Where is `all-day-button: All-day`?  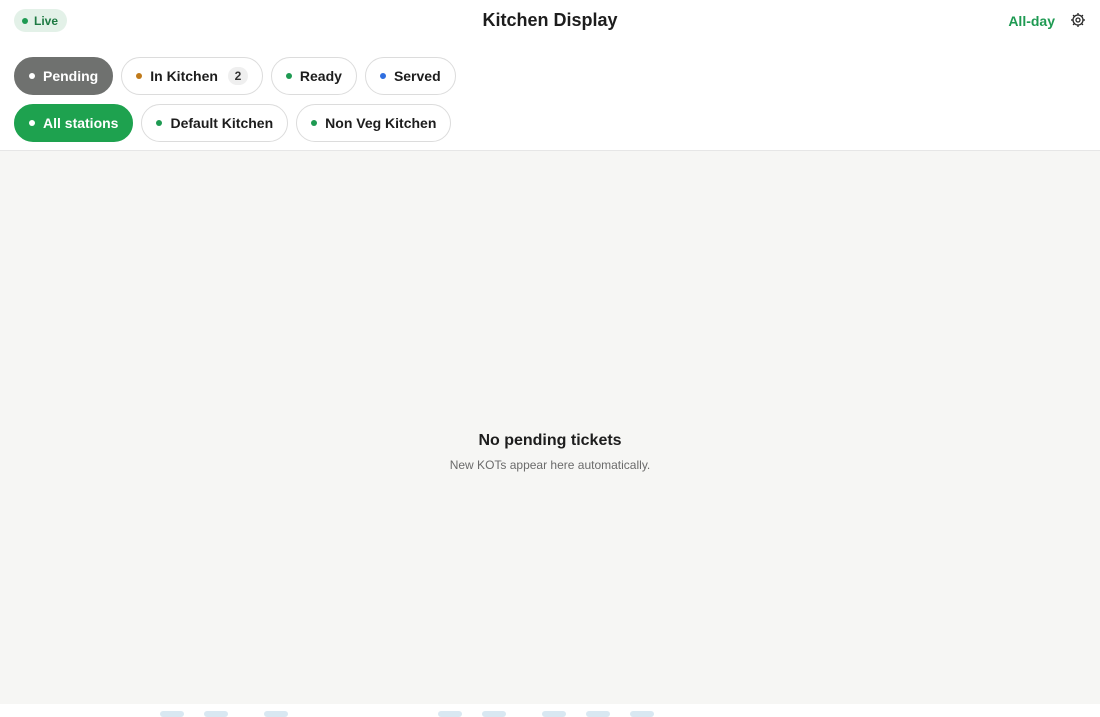
all-day-button: All-day is located at coordinates (1031, 21).